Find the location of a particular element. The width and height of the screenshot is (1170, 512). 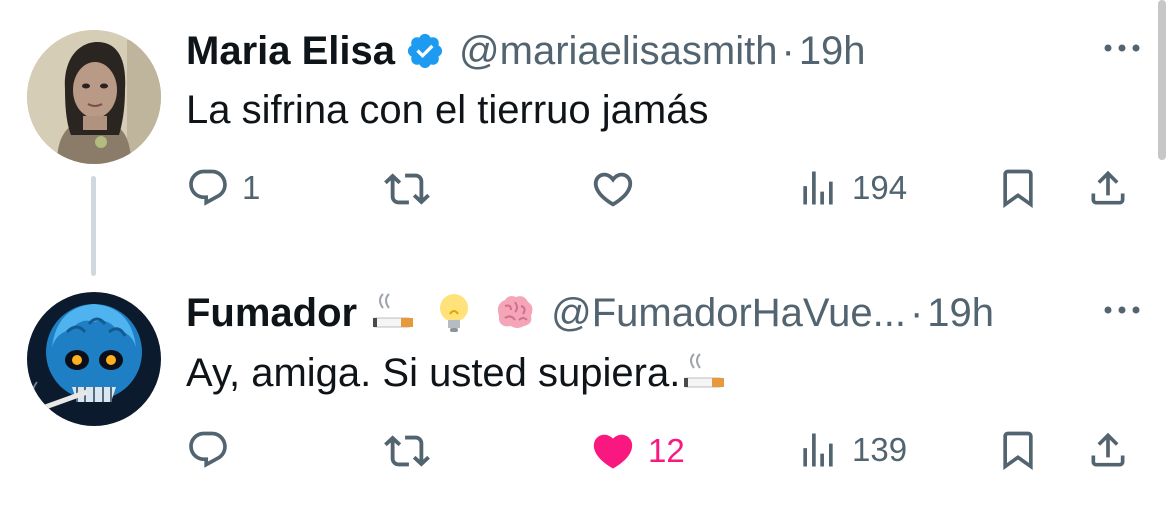

display-name: Fumador is located at coordinates (271, 313).